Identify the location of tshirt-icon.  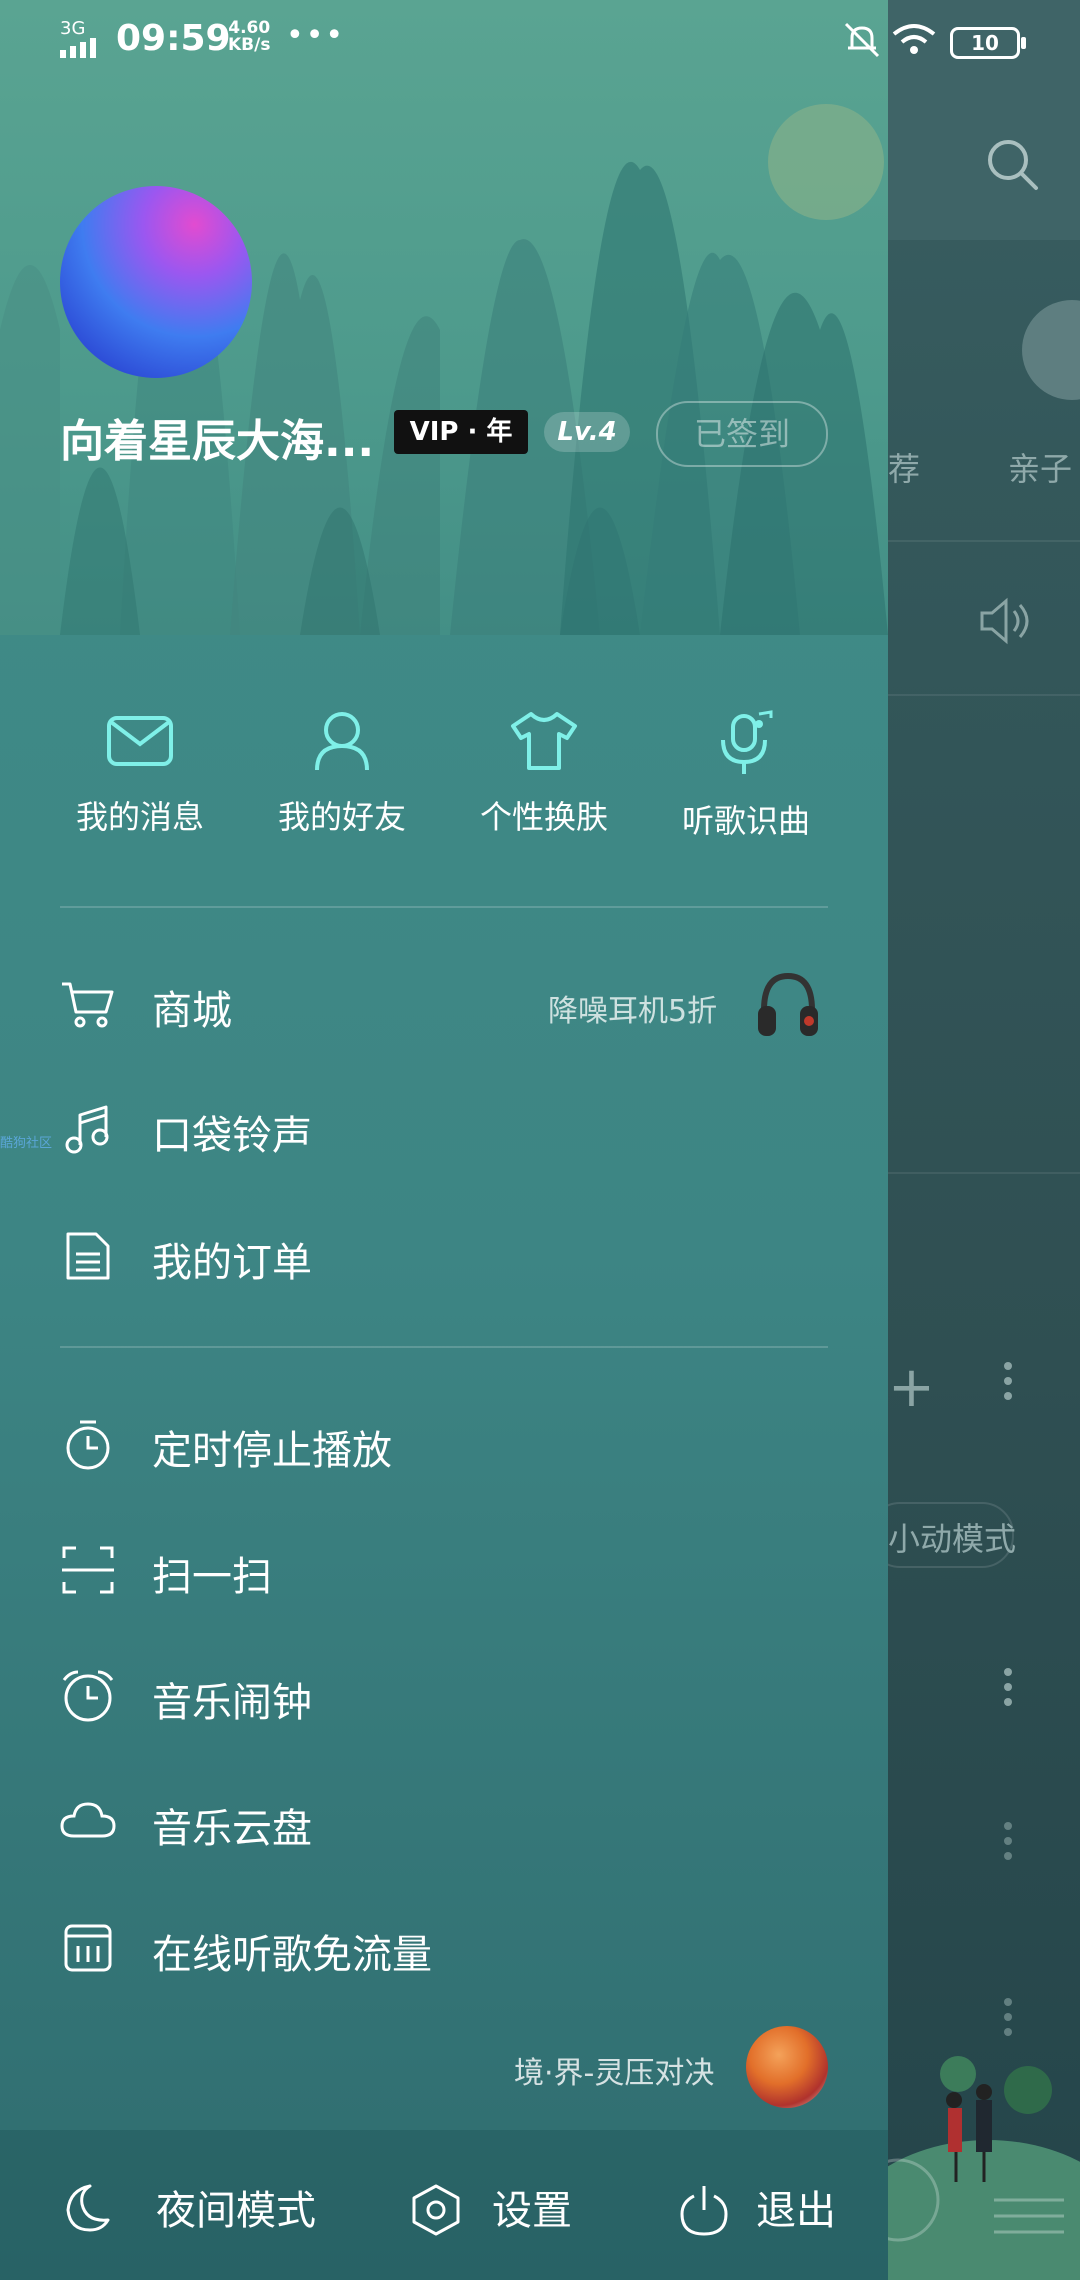
(544, 741).